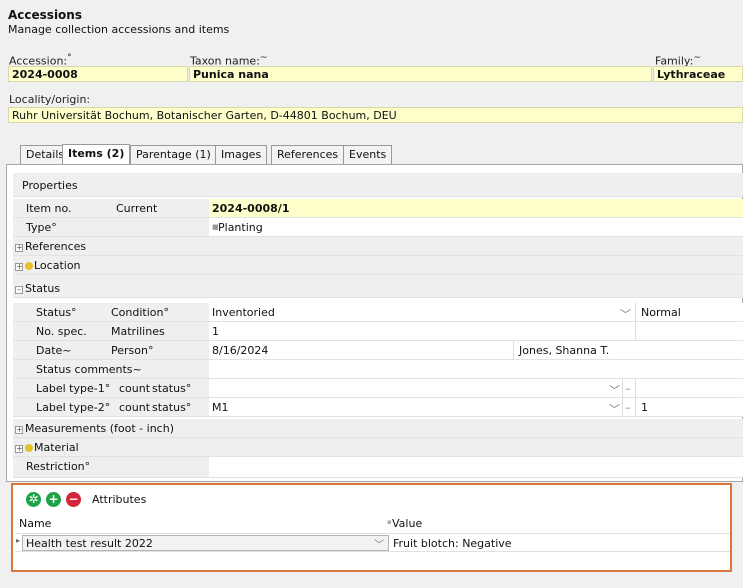 This screenshot has width=743, height=588. What do you see at coordinates (476, 227) in the screenshot?
I see `type-field` at bounding box center [476, 227].